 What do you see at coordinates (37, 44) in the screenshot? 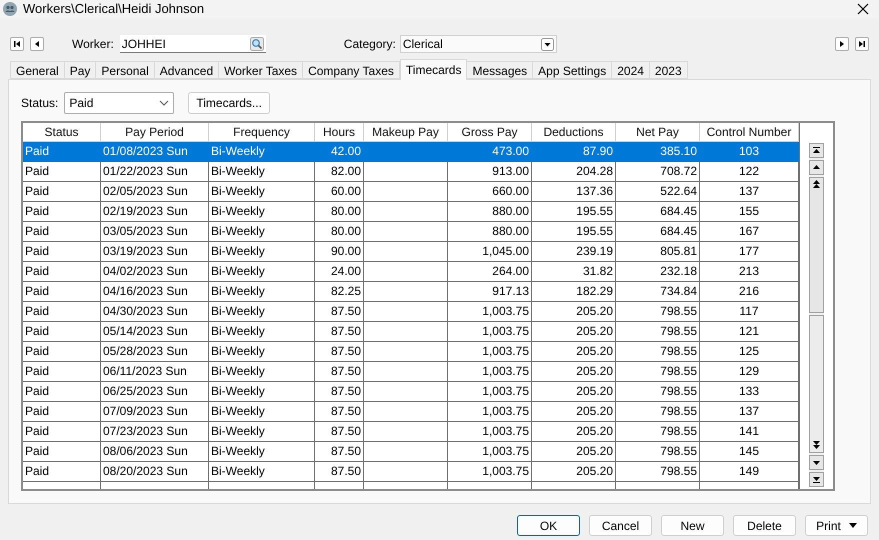
I see `previous-record-button` at bounding box center [37, 44].